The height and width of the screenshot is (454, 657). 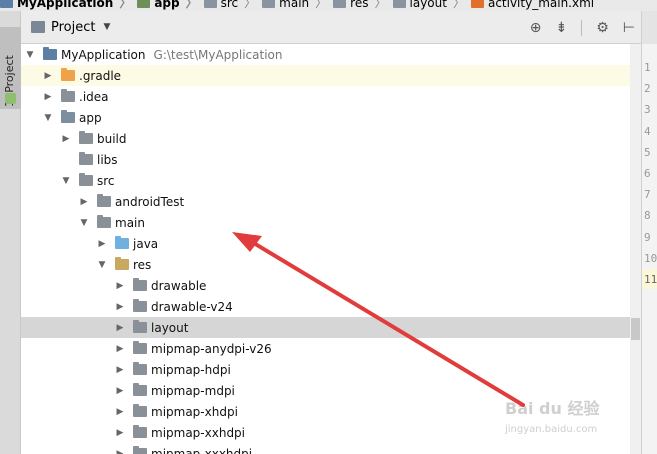 I want to click on breadcrumb-item: res 〉, so click(x=360, y=5).